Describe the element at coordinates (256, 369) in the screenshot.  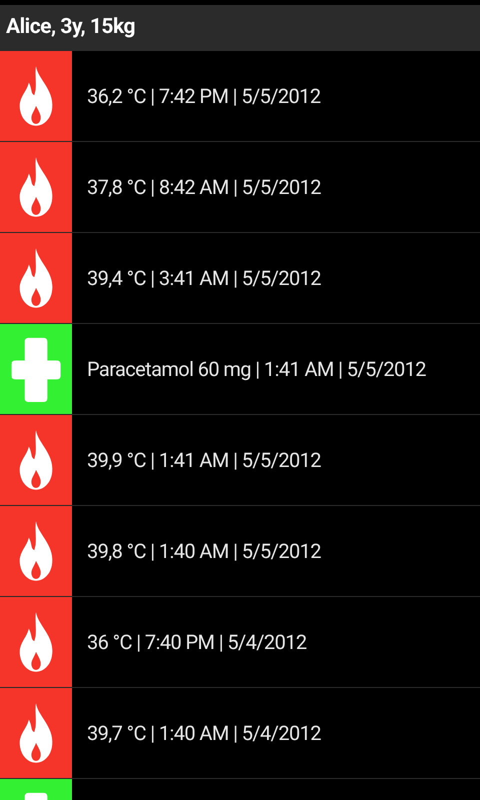
I see `entry-text: Paracetamol 60 mg | 1:41 AM | 5/5/2012` at that location.